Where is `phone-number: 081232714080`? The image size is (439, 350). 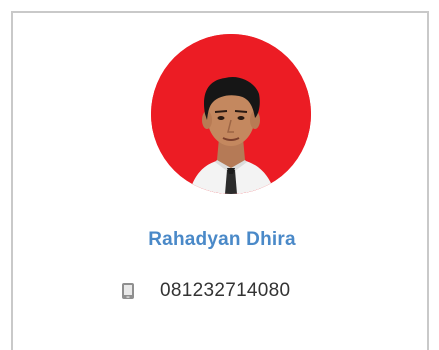
phone-number: 081232714080 is located at coordinates (225, 290).